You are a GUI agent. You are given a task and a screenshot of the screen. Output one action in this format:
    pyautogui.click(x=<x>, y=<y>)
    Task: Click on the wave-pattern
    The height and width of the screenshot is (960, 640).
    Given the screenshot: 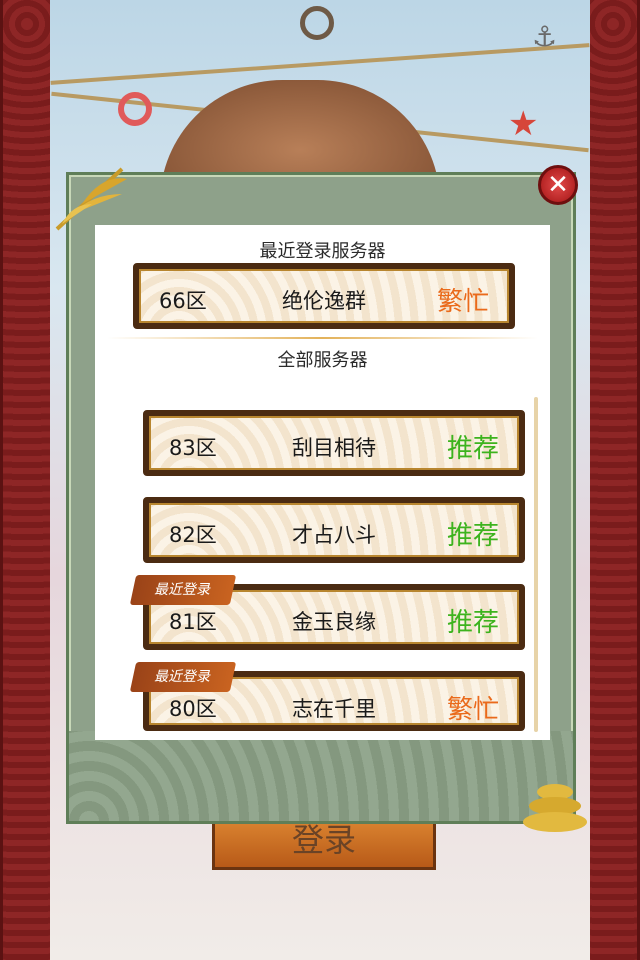 What is the action you would take?
    pyautogui.click(x=321, y=776)
    